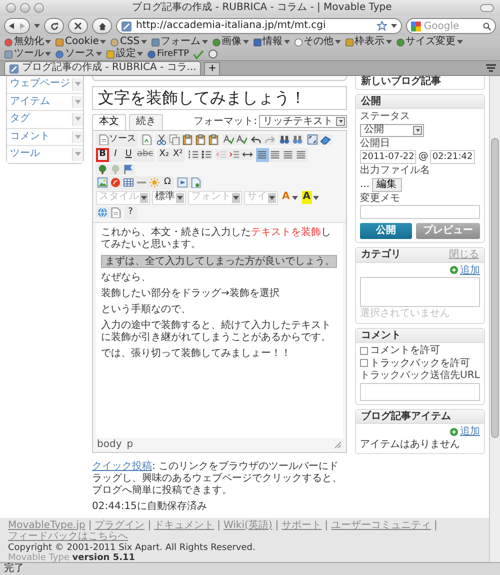 Image resolution: width=500 pixels, height=575 pixels. Describe the element at coordinates (325, 139) in the screenshot. I see `eraser-icon` at that location.